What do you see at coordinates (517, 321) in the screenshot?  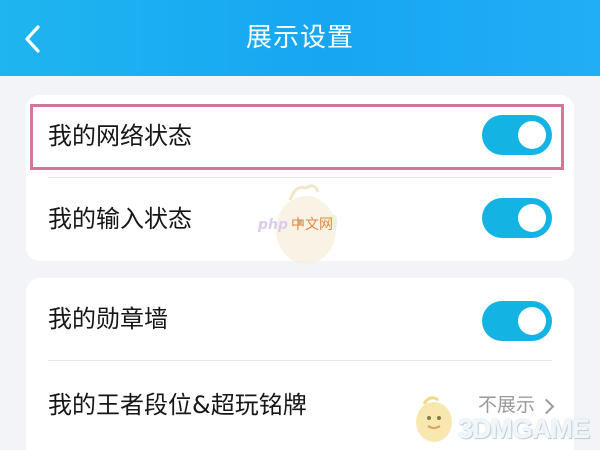 I see `medal-wall-toggle` at bounding box center [517, 321].